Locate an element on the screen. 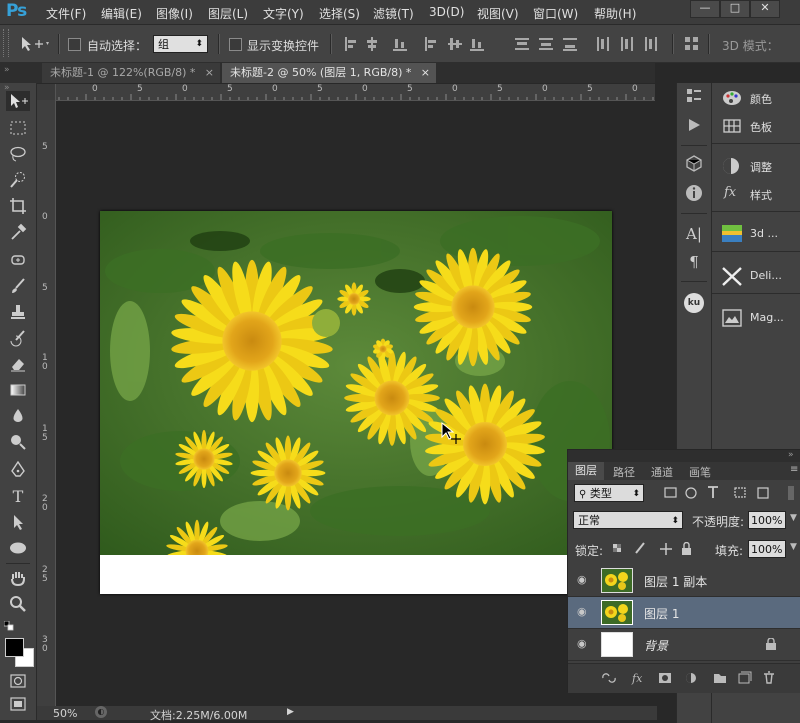 The width and height of the screenshot is (800, 723). path-selection-tool-icon is located at coordinates (18, 522).